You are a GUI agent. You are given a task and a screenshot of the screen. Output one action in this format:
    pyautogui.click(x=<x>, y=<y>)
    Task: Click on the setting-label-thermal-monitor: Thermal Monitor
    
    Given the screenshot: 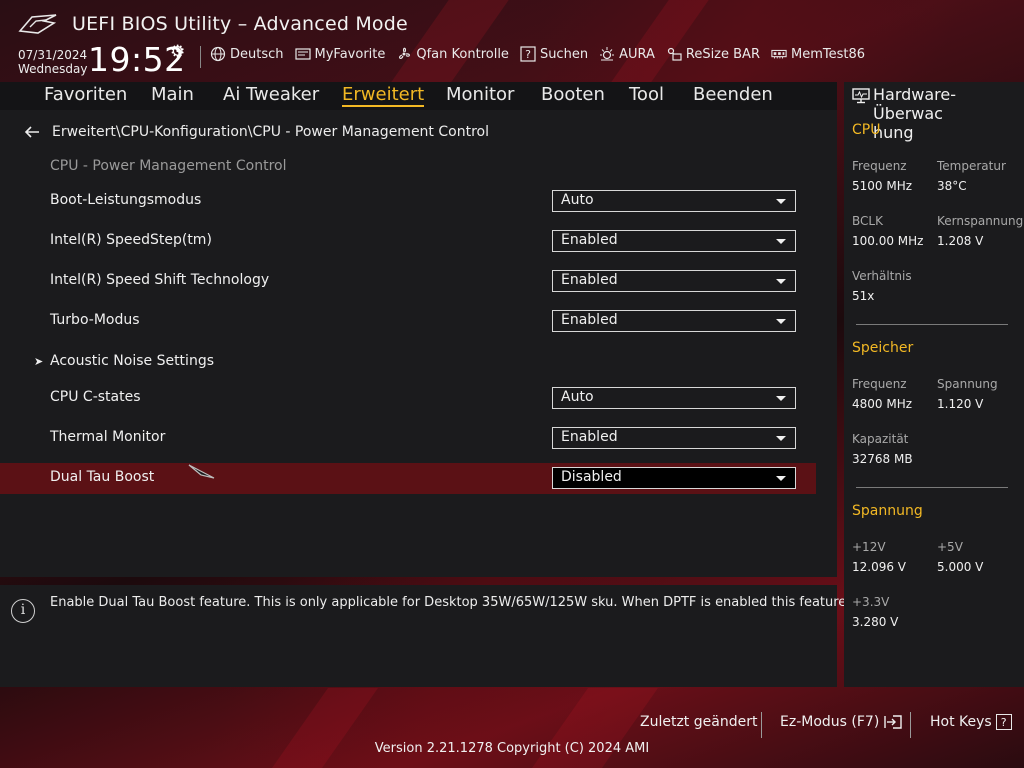 What is the action you would take?
    pyautogui.click(x=108, y=437)
    